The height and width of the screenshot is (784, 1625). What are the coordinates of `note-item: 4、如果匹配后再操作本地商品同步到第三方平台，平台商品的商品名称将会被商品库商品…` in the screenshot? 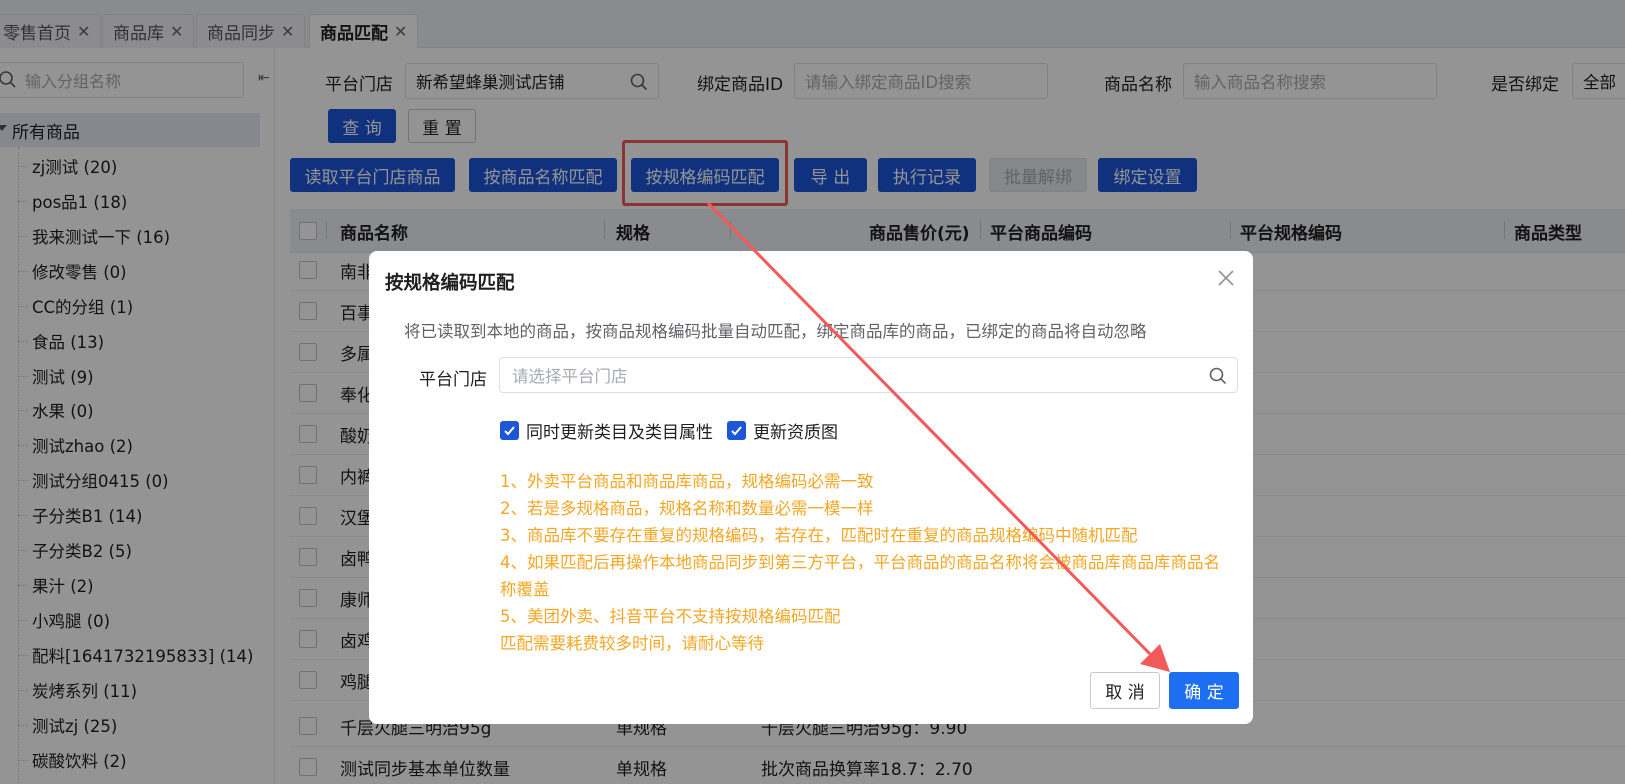 It's located at (860, 576).